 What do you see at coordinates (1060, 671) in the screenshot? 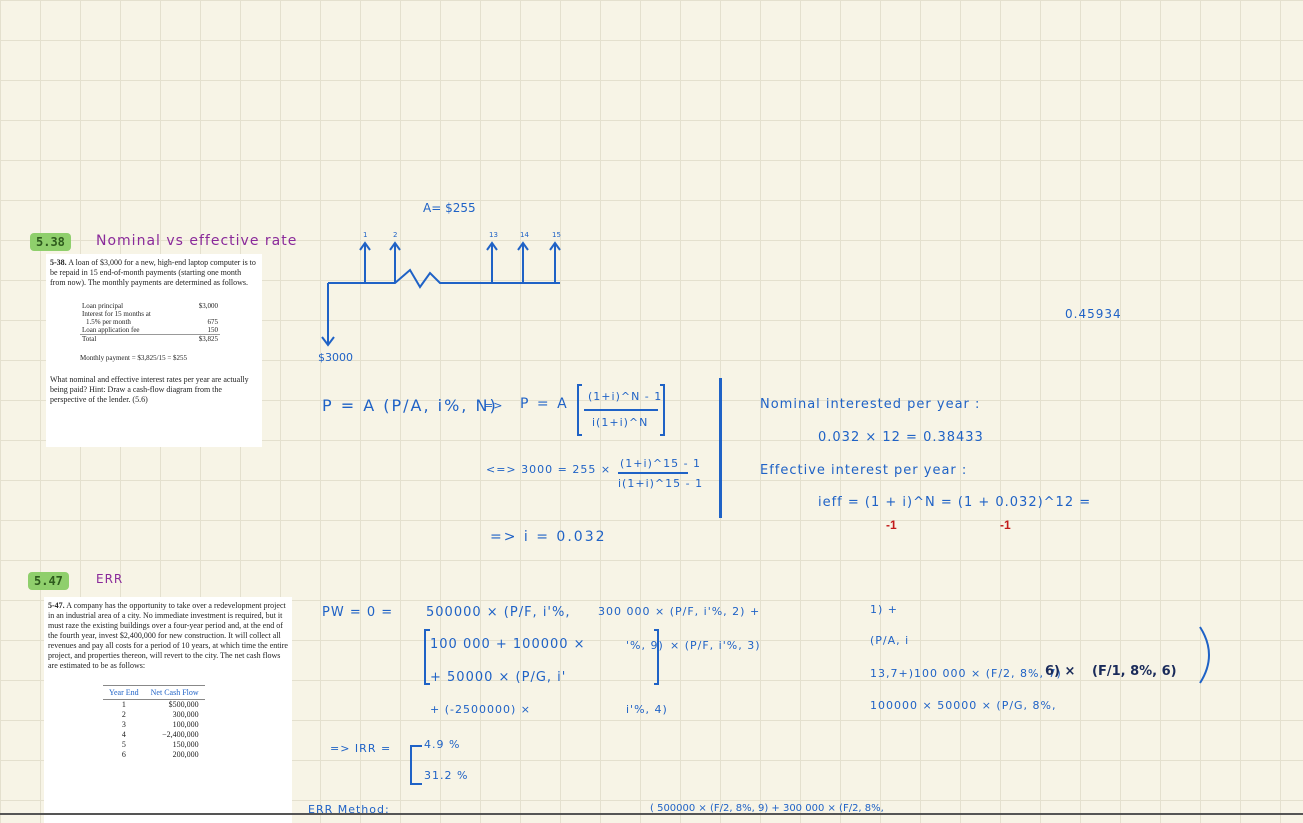
I see `right-3b: 6) ×` at bounding box center [1060, 671].